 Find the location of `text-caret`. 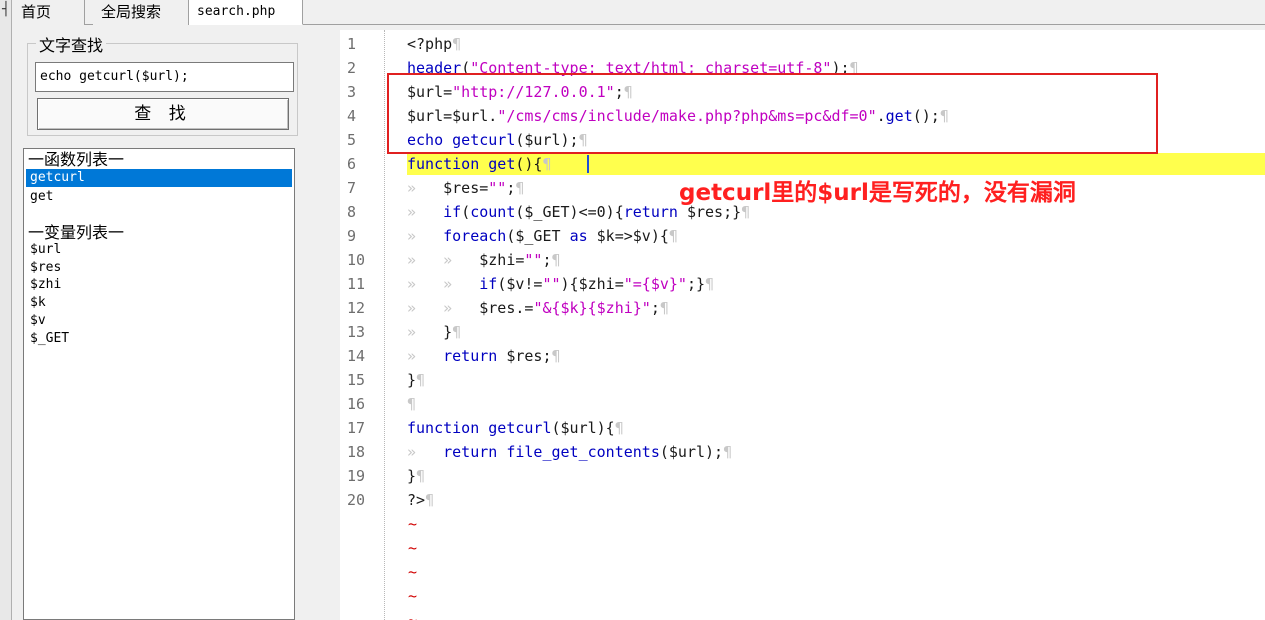

text-caret is located at coordinates (588, 164).